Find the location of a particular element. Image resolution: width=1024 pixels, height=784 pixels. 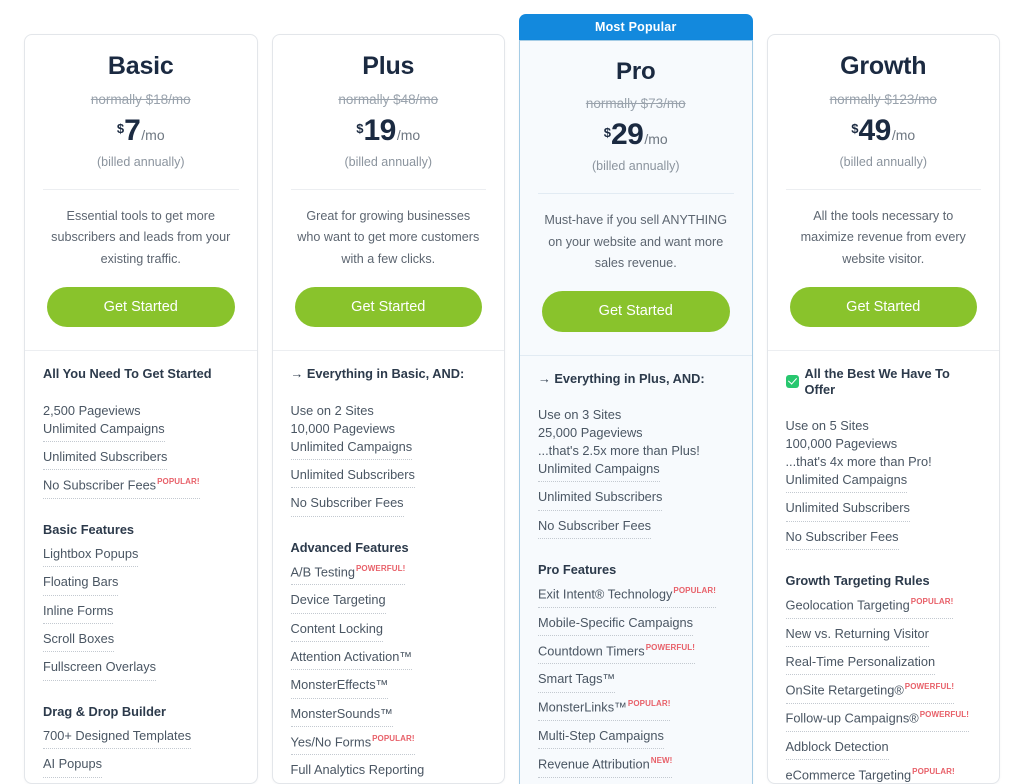

feature-item: AI Popups is located at coordinates (73, 767).